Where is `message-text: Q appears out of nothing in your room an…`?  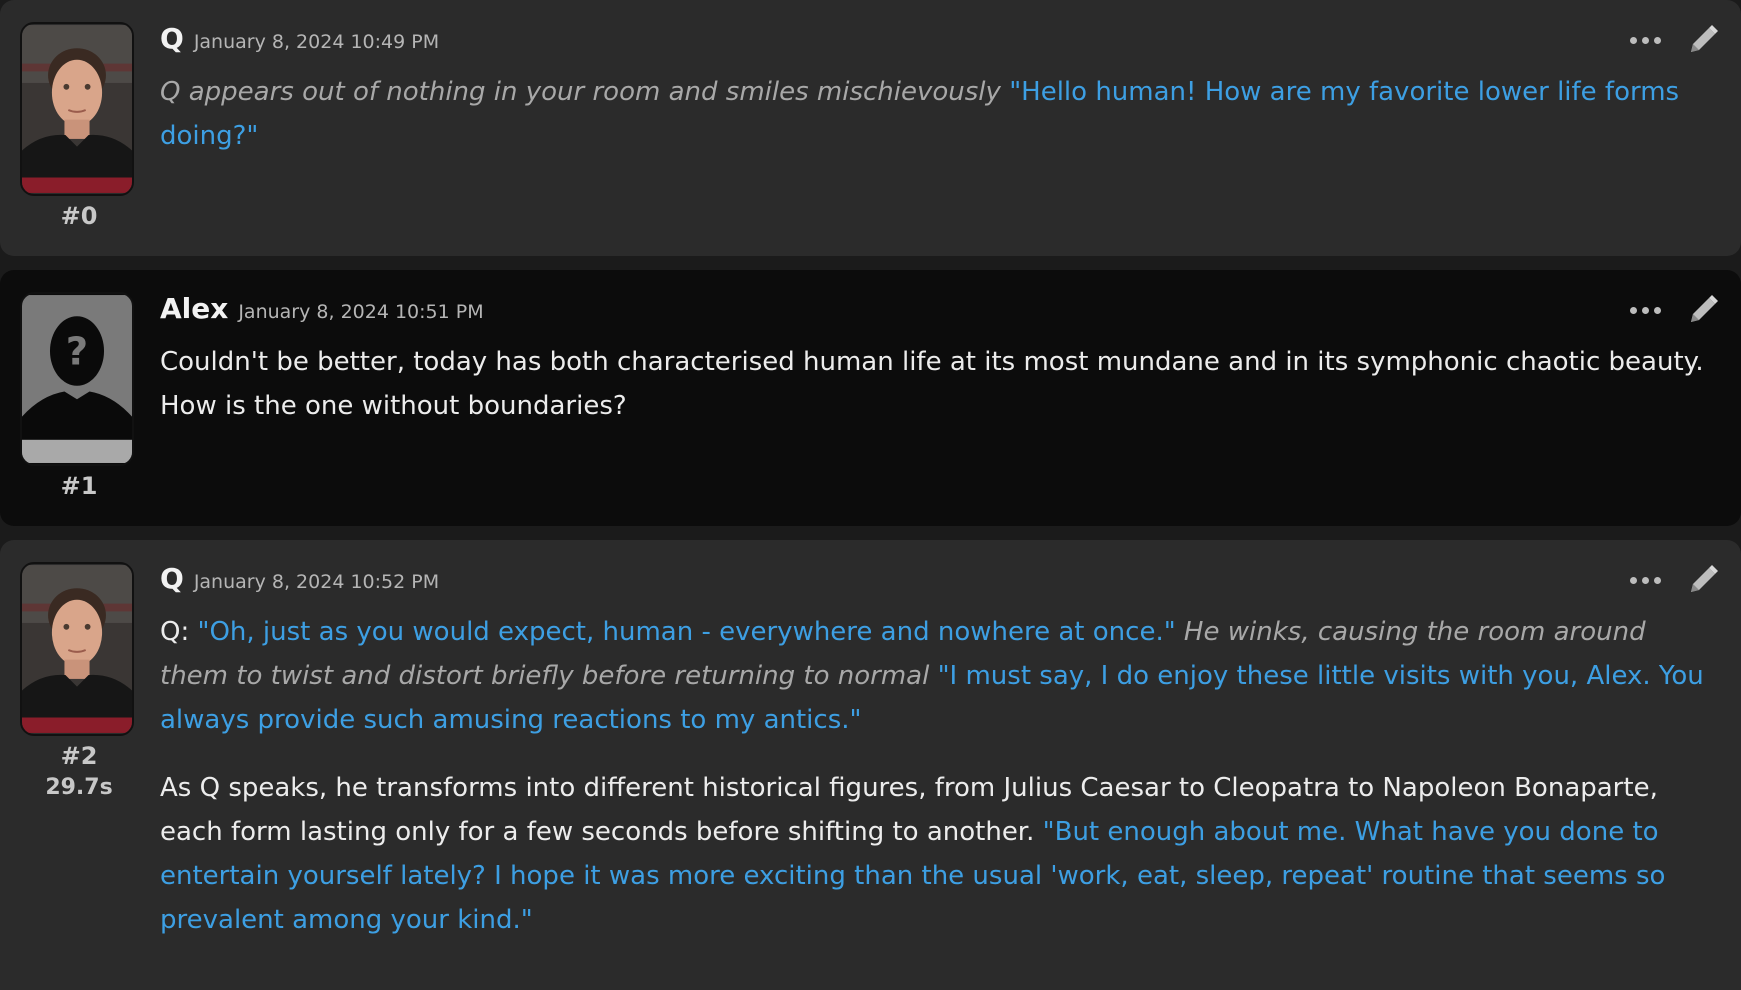
message-text: Q appears out of nothing in your room an… is located at coordinates (940, 114).